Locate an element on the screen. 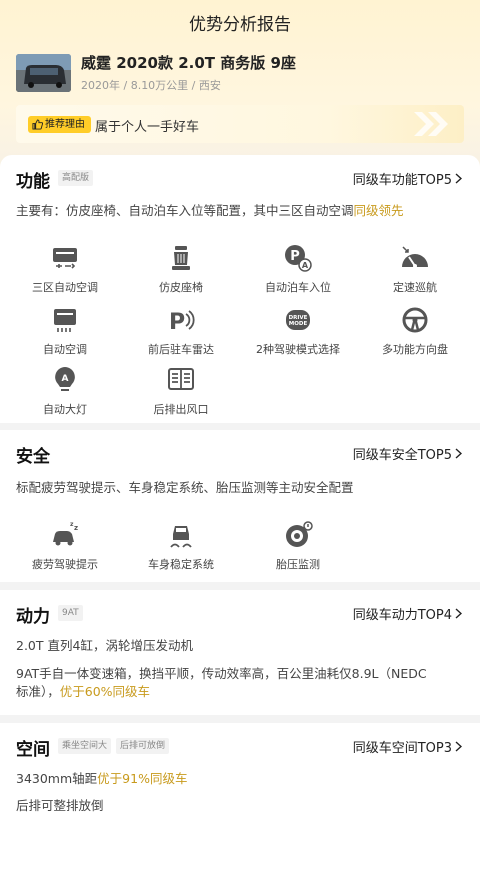 The width and height of the screenshot is (480, 875). feature-label: 多功能方向盘 is located at coordinates (415, 349).